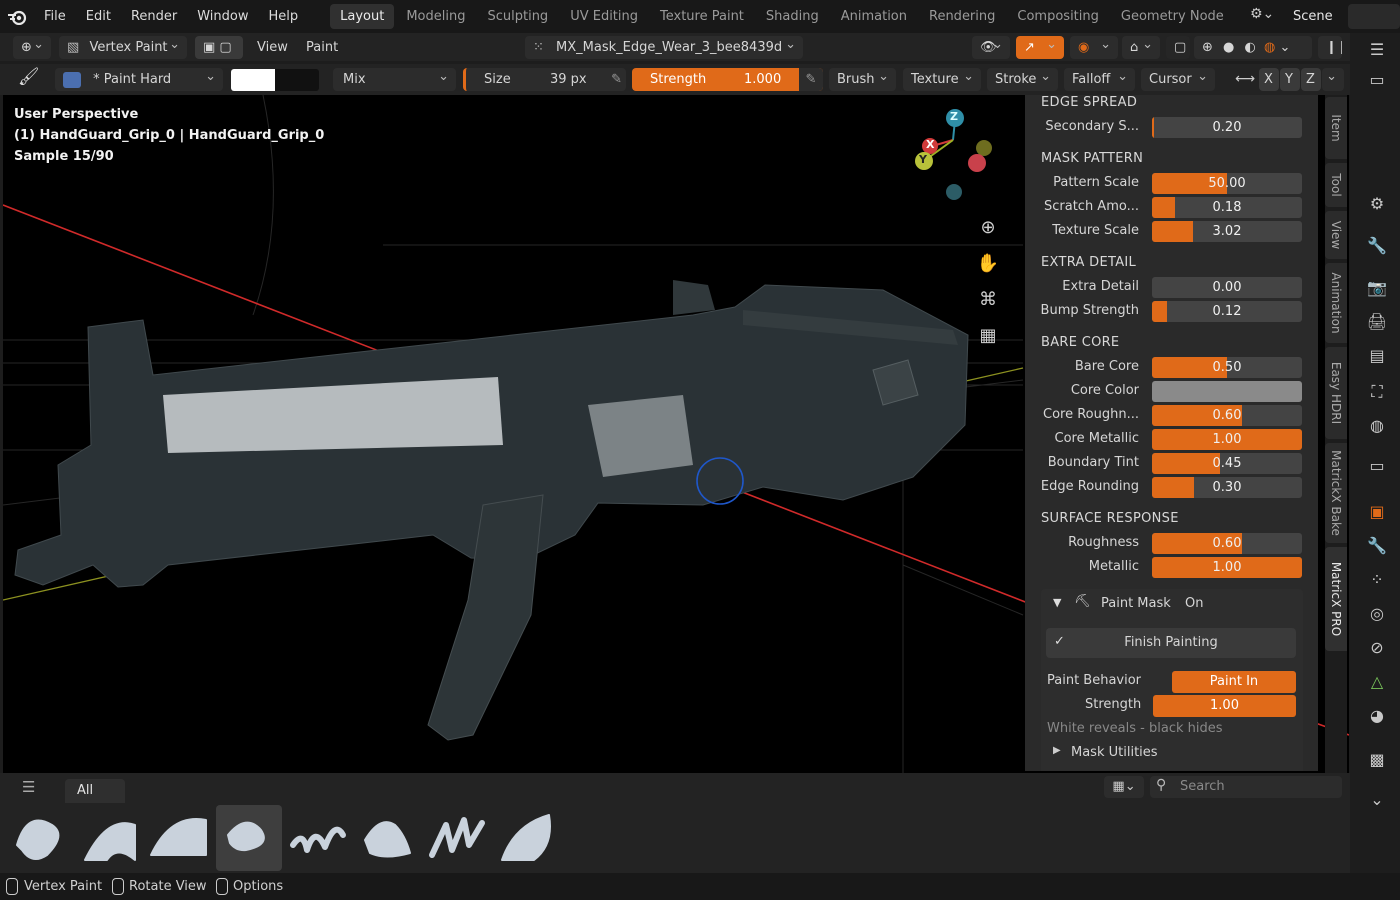  I want to click on mask-utilities-header: ▶ Mask Utilities, so click(1172, 753).